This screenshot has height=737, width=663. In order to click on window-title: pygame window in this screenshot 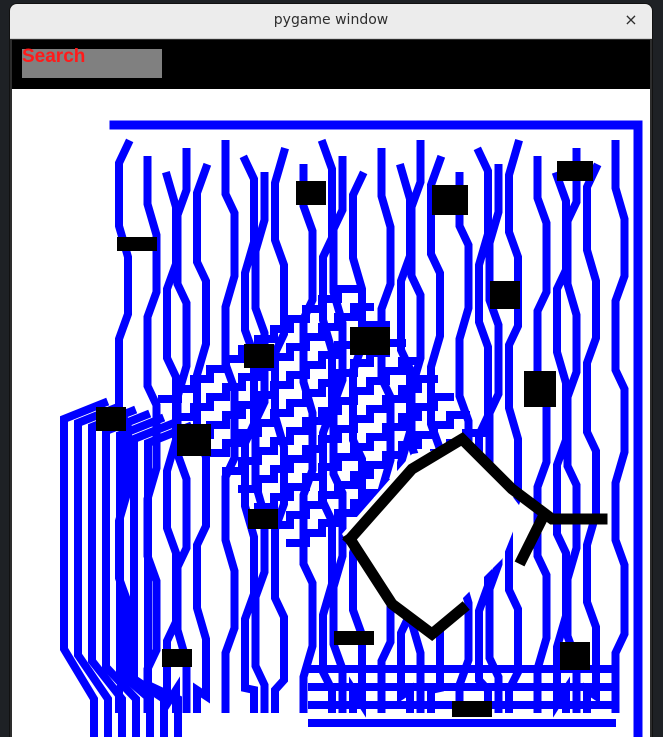, I will do `click(331, 20)`.